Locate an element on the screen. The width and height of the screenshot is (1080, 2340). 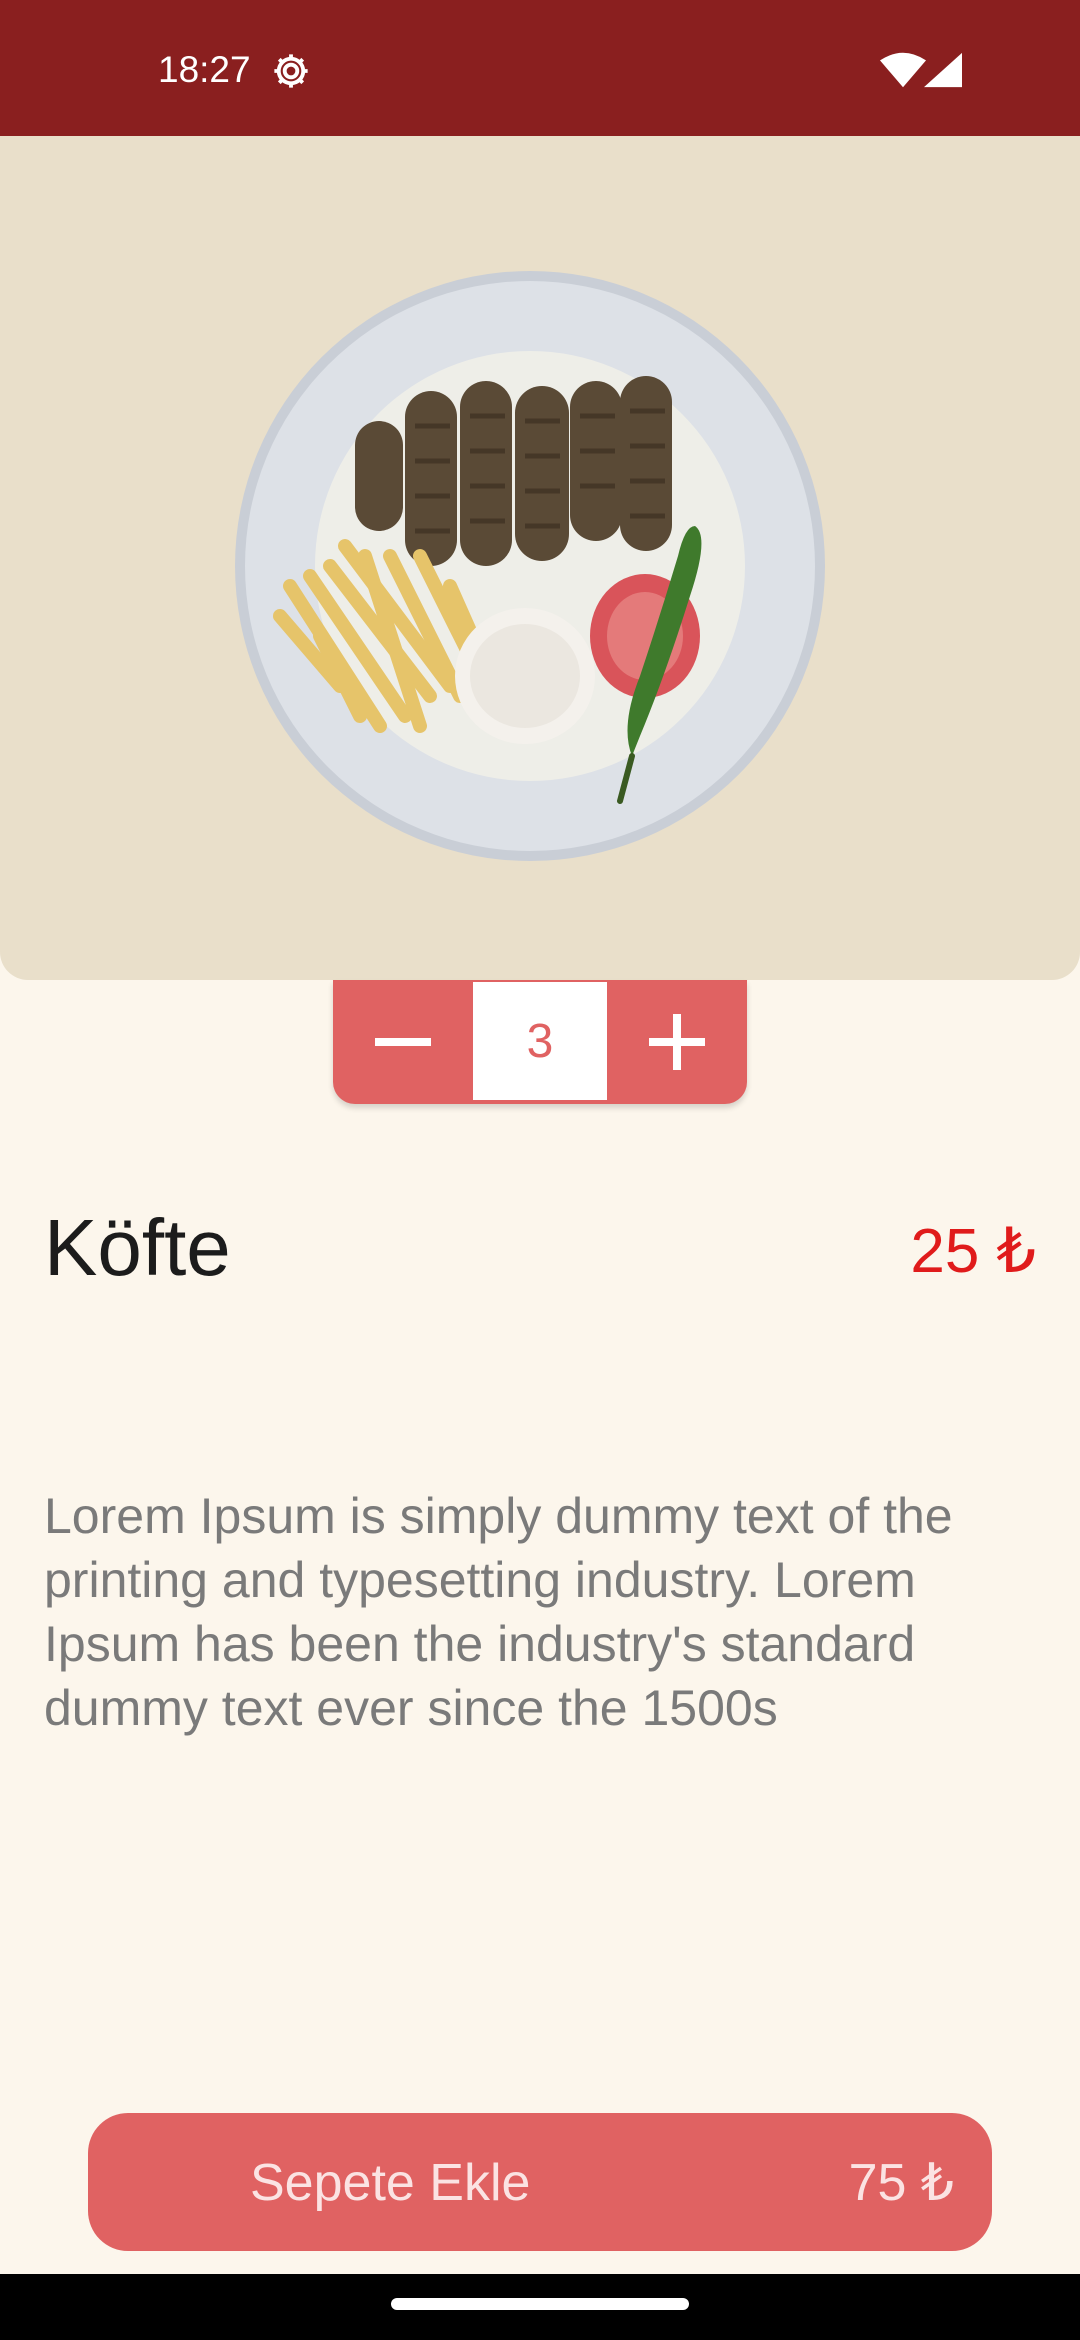
cart-total-price: 75 ₺ is located at coordinates (901, 2183).